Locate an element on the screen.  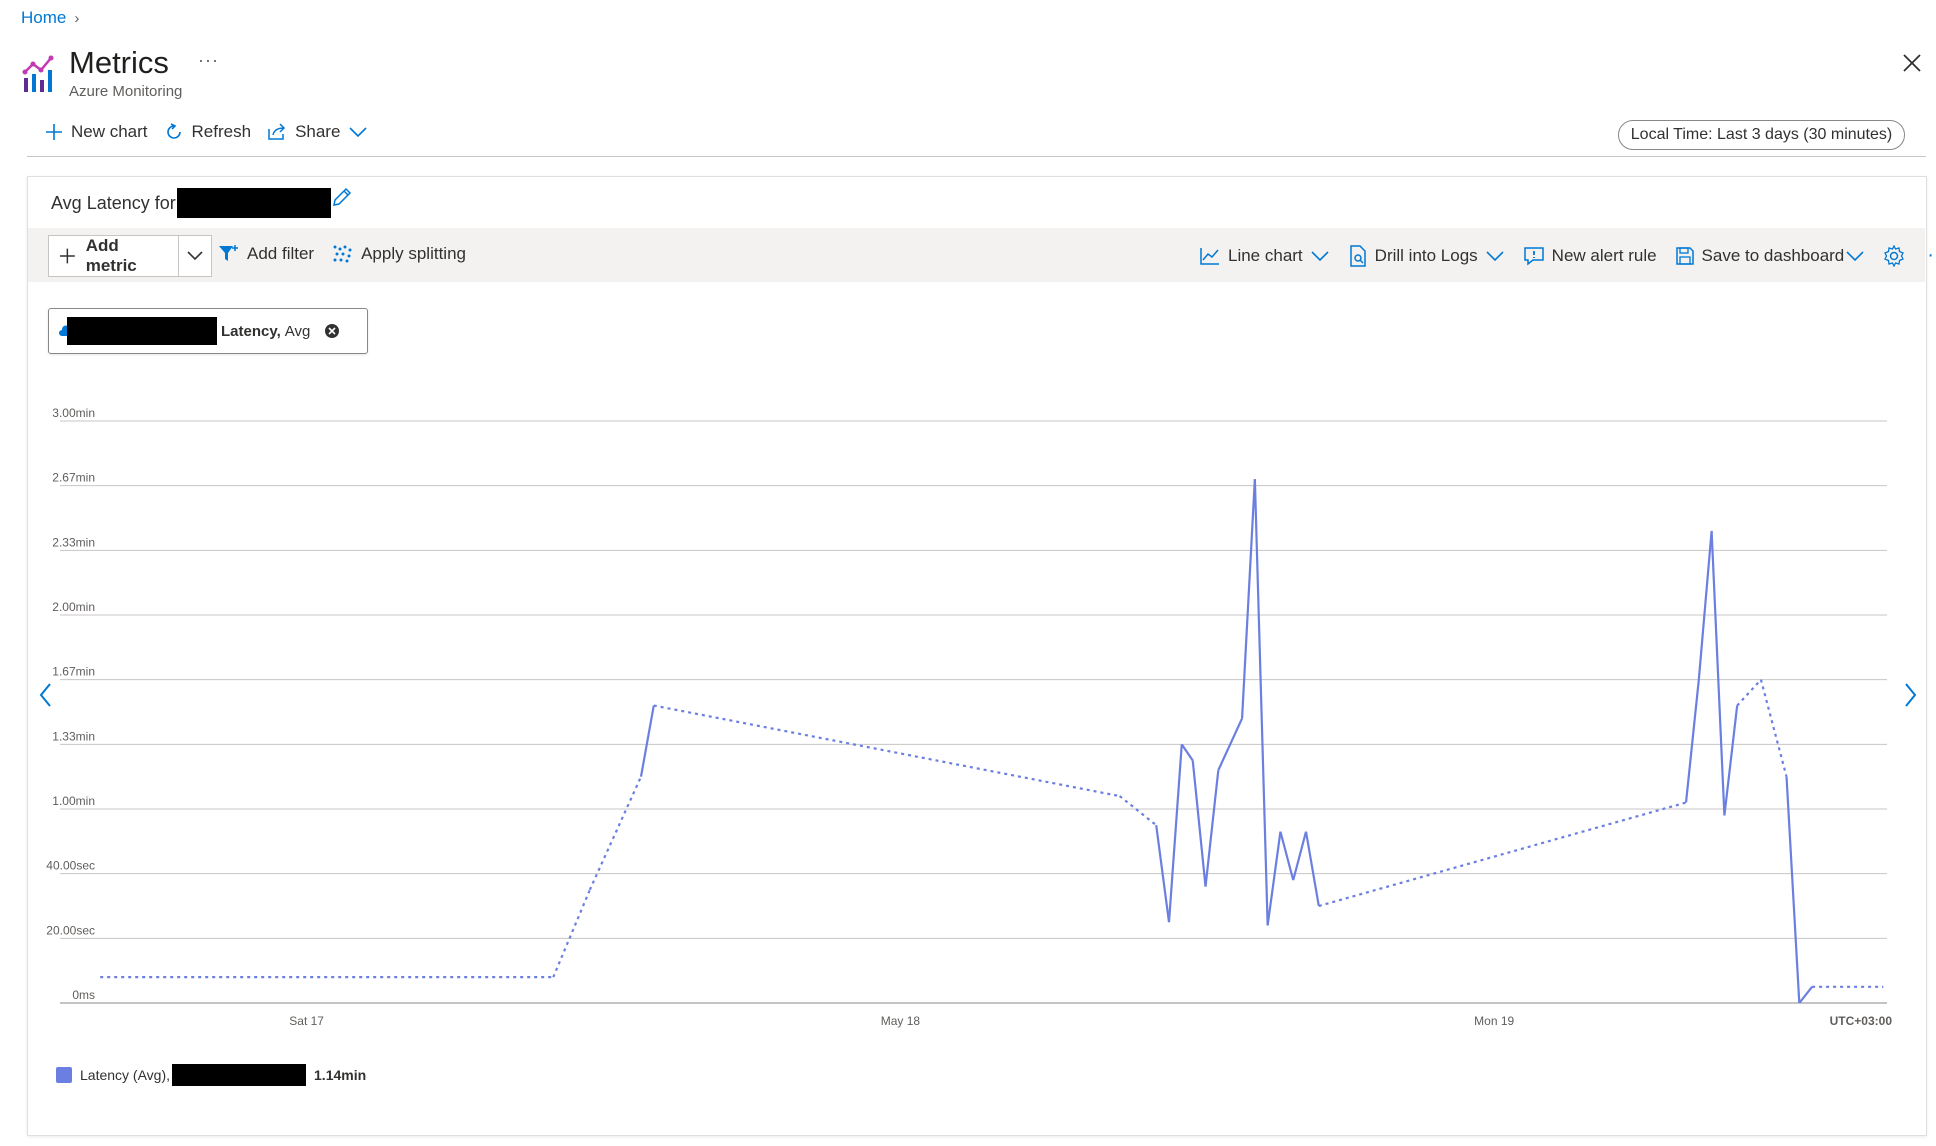
remove-metric-icon is located at coordinates (332, 331).